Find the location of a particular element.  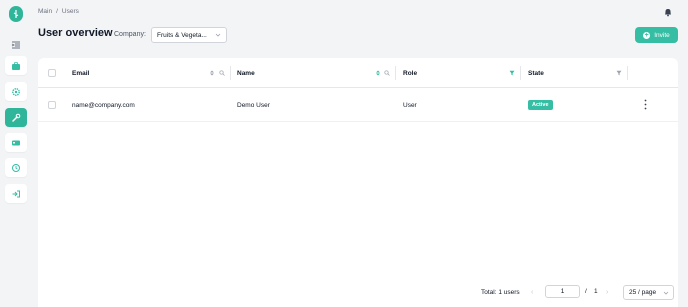

page-number-input: 1 is located at coordinates (562, 291).